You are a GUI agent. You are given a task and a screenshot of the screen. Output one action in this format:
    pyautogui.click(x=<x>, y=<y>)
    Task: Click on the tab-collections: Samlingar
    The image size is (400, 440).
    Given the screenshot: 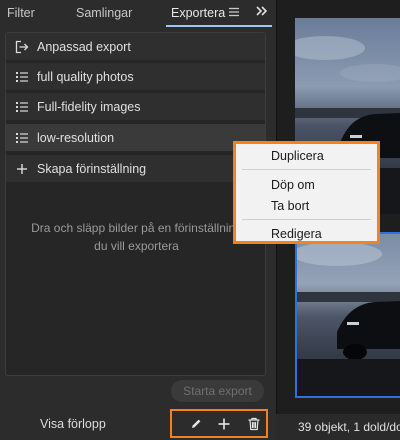 What is the action you would take?
    pyautogui.click(x=104, y=13)
    